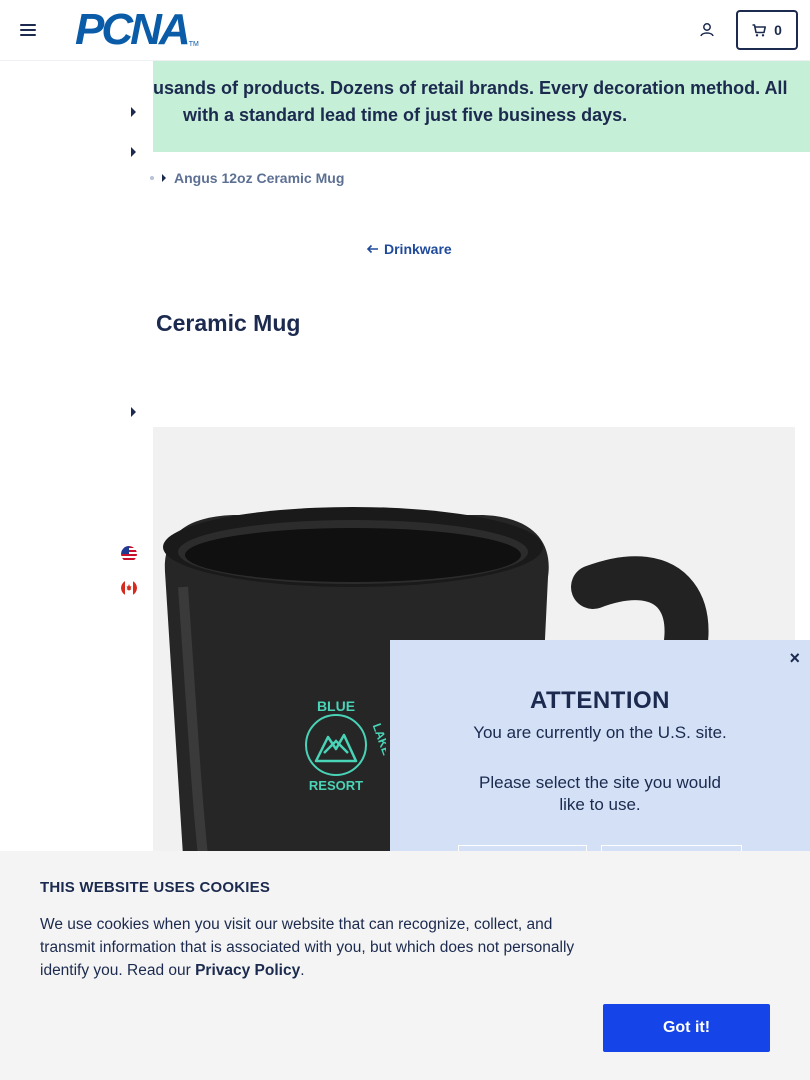 Image resolution: width=810 pixels, height=1080 pixels. Describe the element at coordinates (405, 30) in the screenshot. I see `site-header: PCNA TM 0` at that location.